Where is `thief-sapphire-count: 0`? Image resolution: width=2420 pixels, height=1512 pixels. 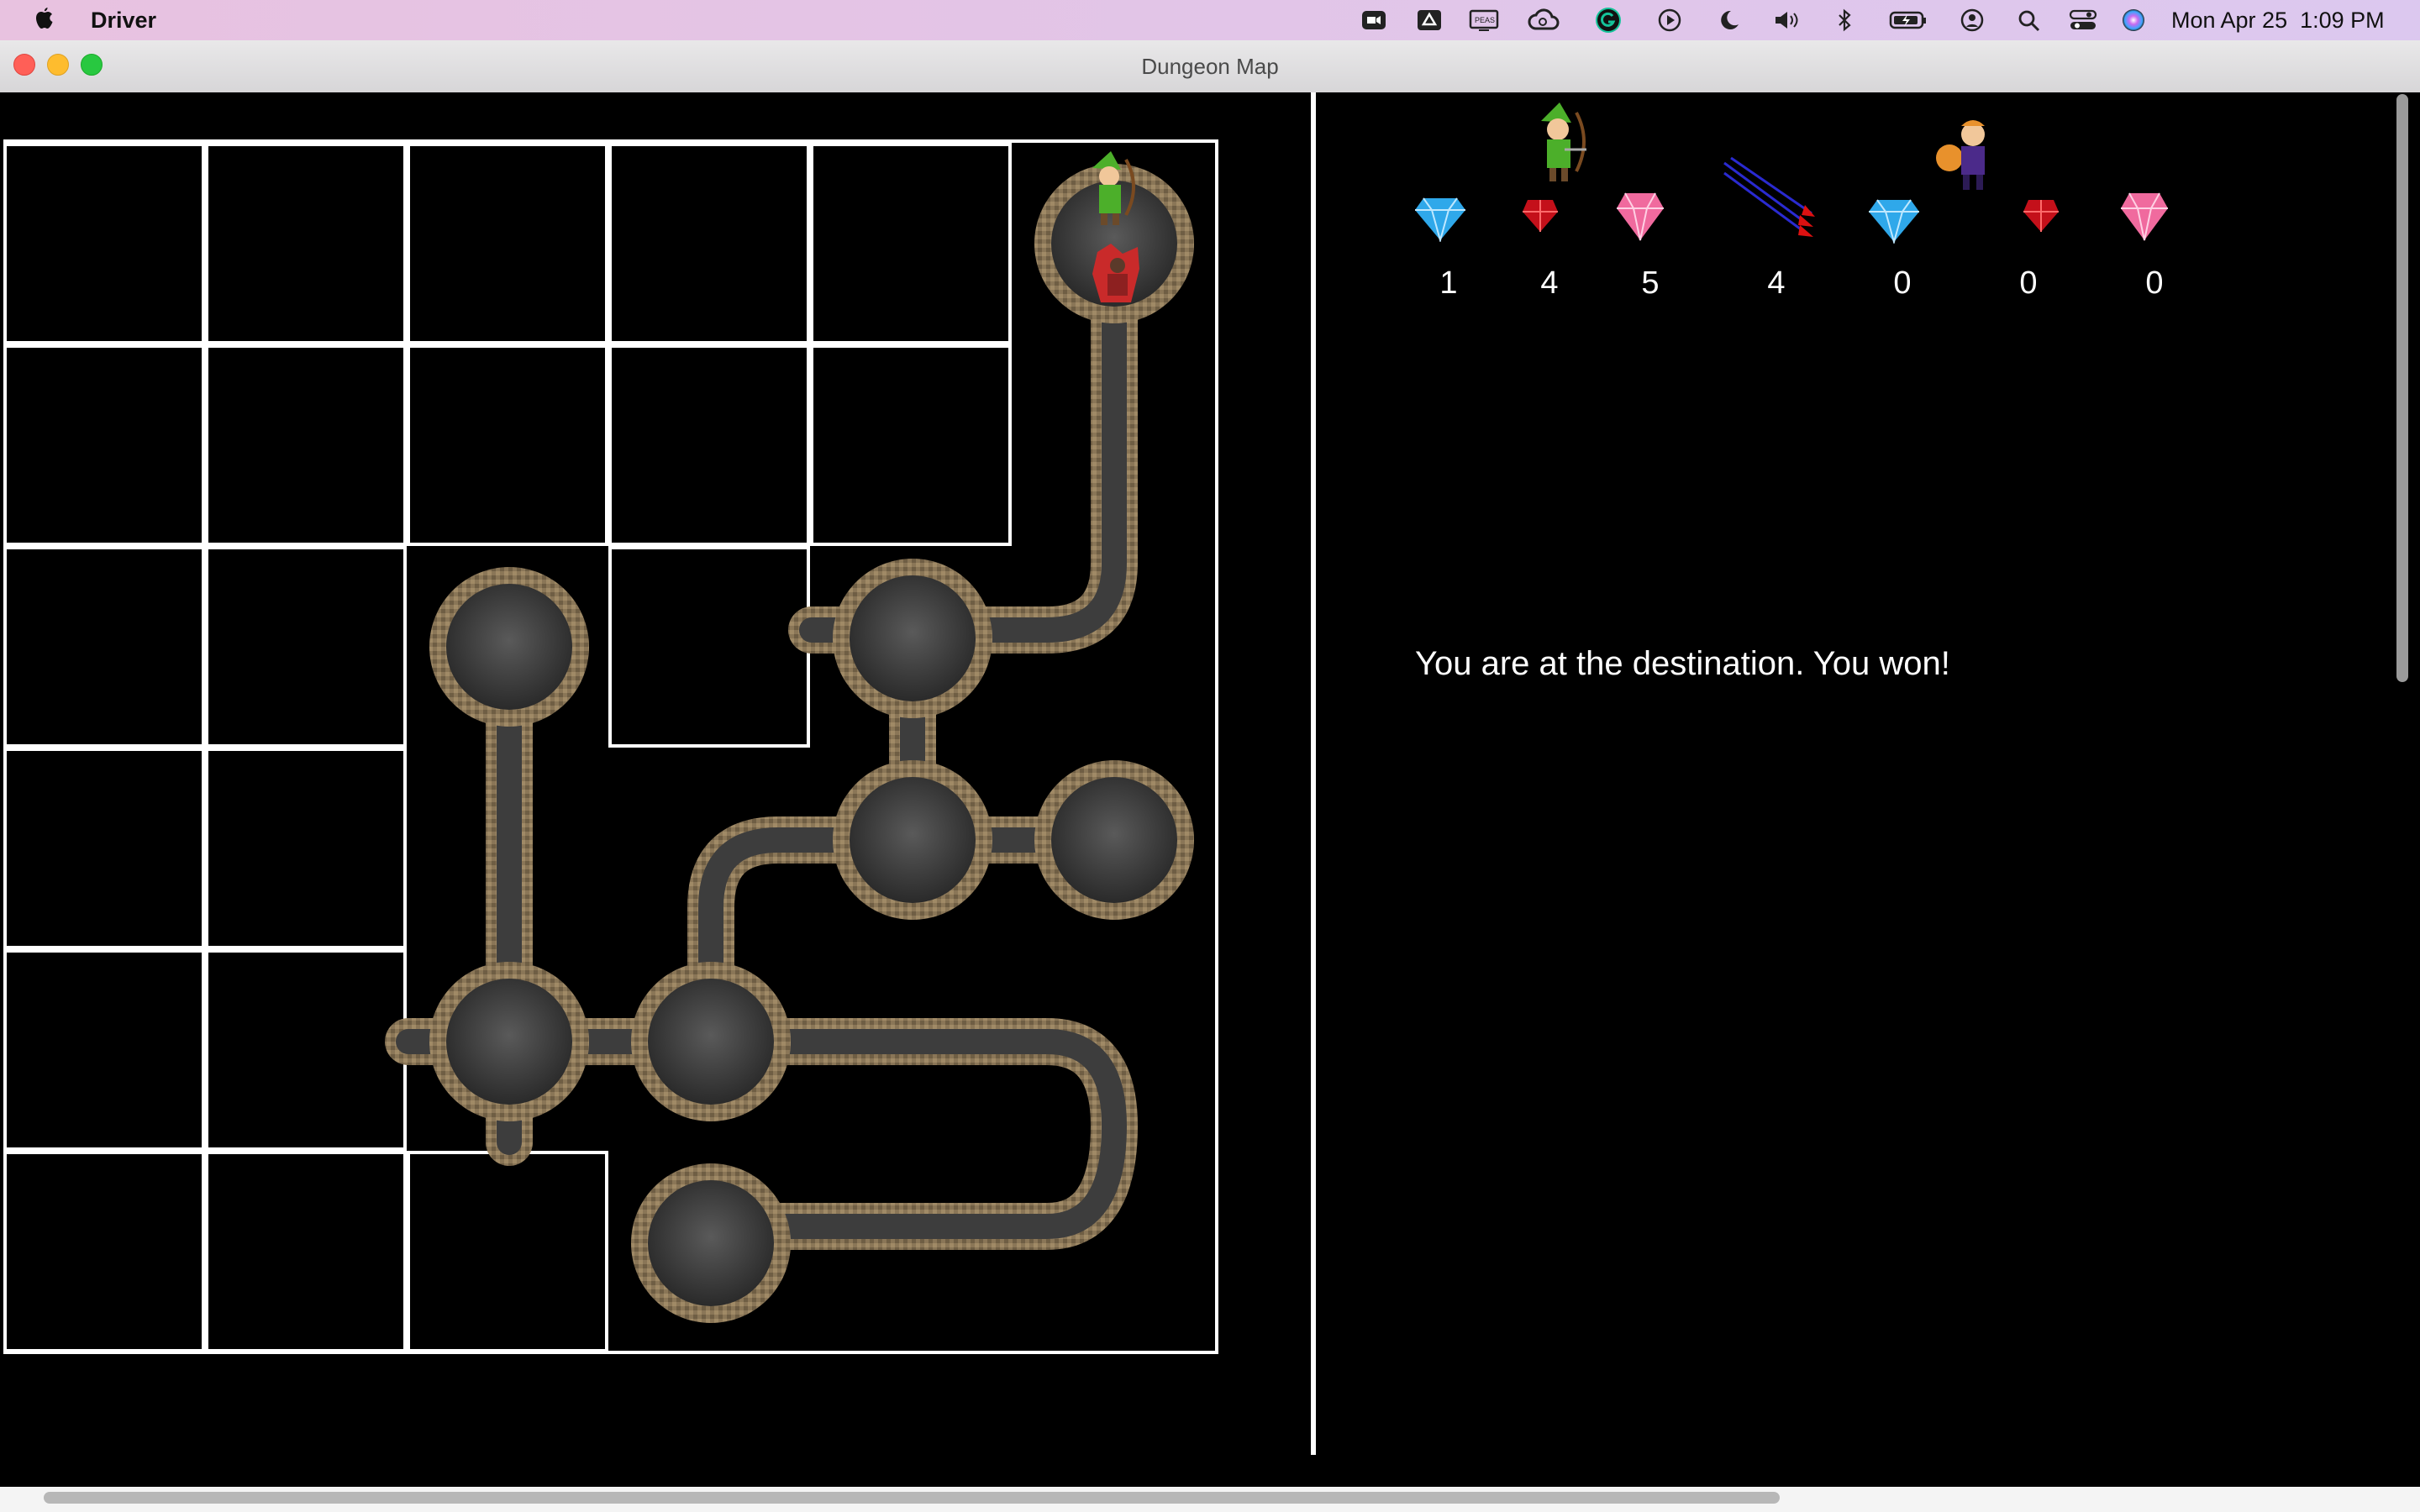
thief-sapphire-count: 0 is located at coordinates (1903, 283).